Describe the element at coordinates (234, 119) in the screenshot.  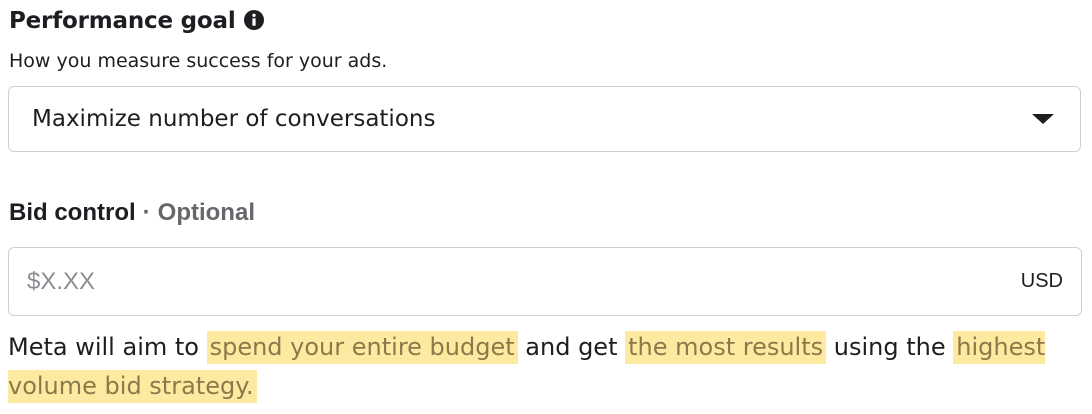
I see `performance-goal-selected-value: Maximize number of conversations` at that location.